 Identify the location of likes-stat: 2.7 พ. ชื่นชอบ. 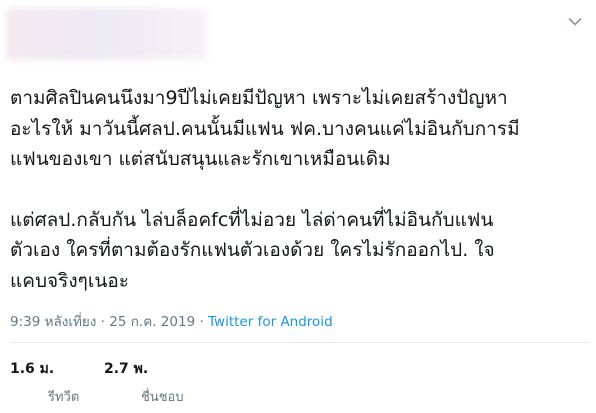
(144, 382).